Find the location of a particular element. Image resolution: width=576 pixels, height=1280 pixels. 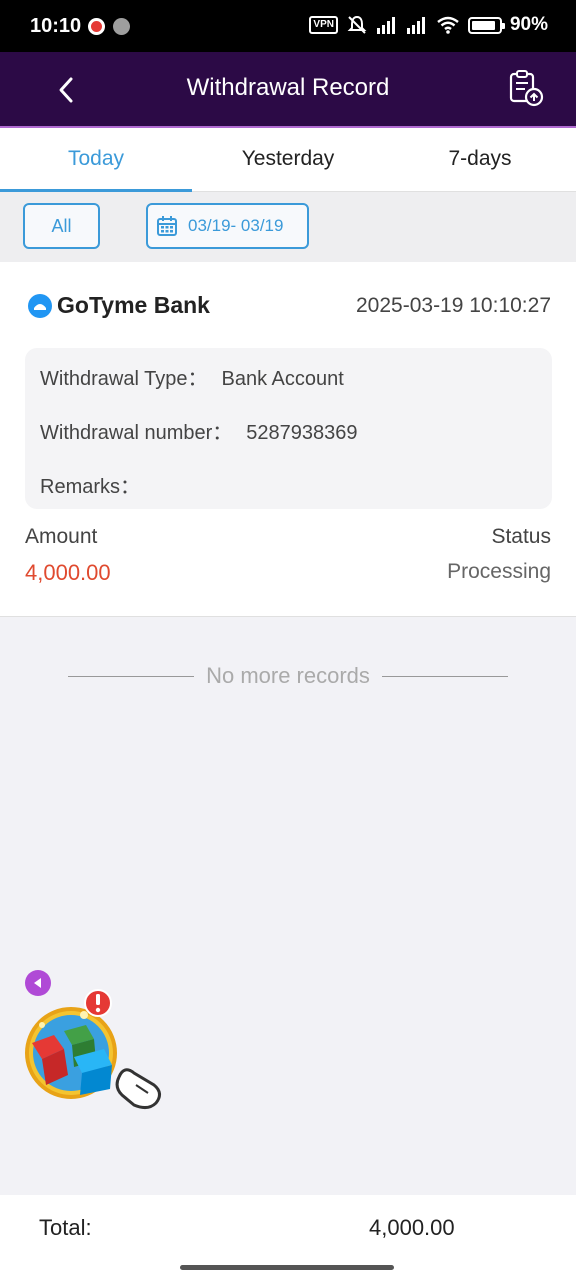

tab-yesterday: Yesterday is located at coordinates (288, 159).